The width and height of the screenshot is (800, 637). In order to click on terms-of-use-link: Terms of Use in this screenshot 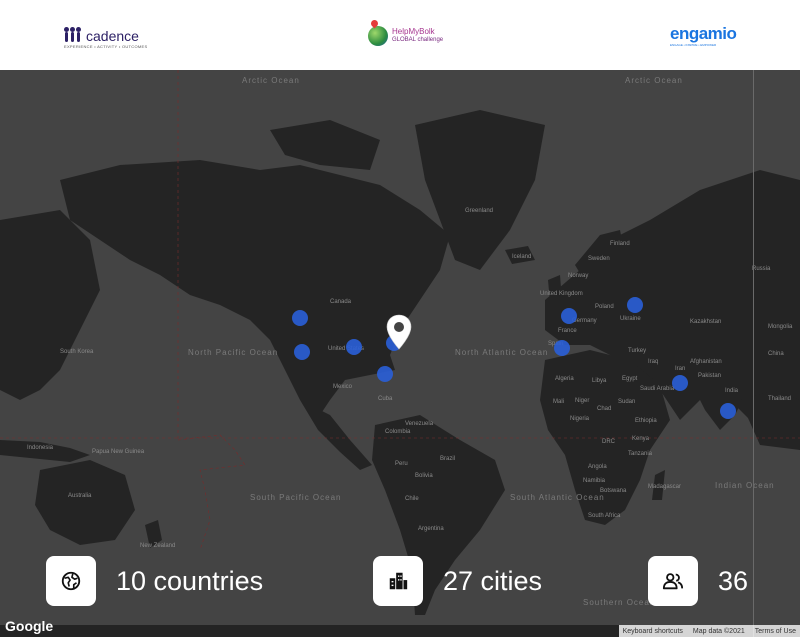, I will do `click(775, 631)`.